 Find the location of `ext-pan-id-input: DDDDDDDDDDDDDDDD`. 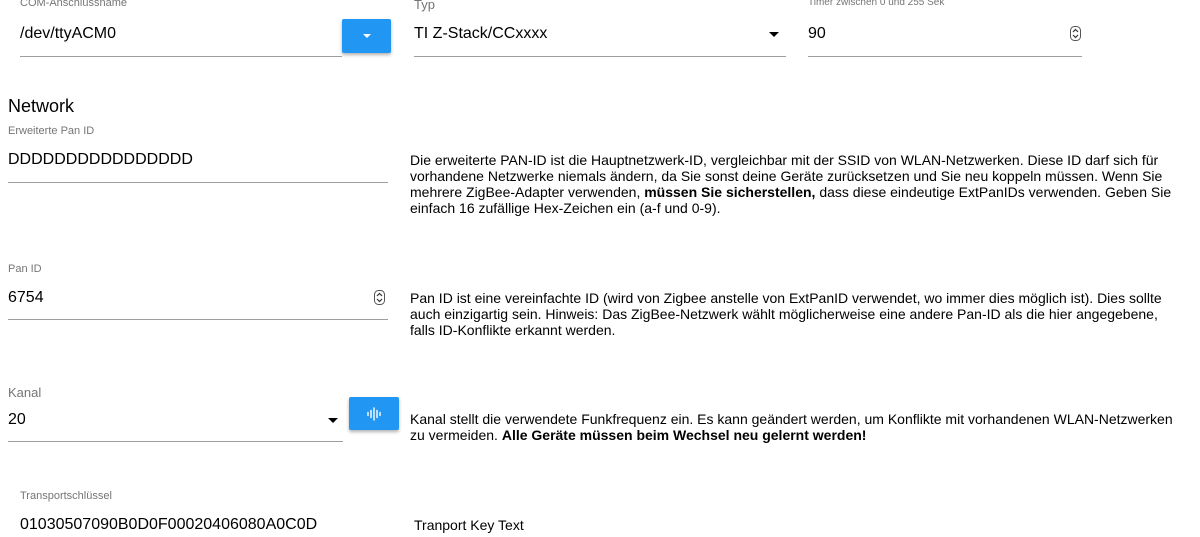

ext-pan-id-input: DDDDDDDDDDDDDDDD is located at coordinates (100, 160).